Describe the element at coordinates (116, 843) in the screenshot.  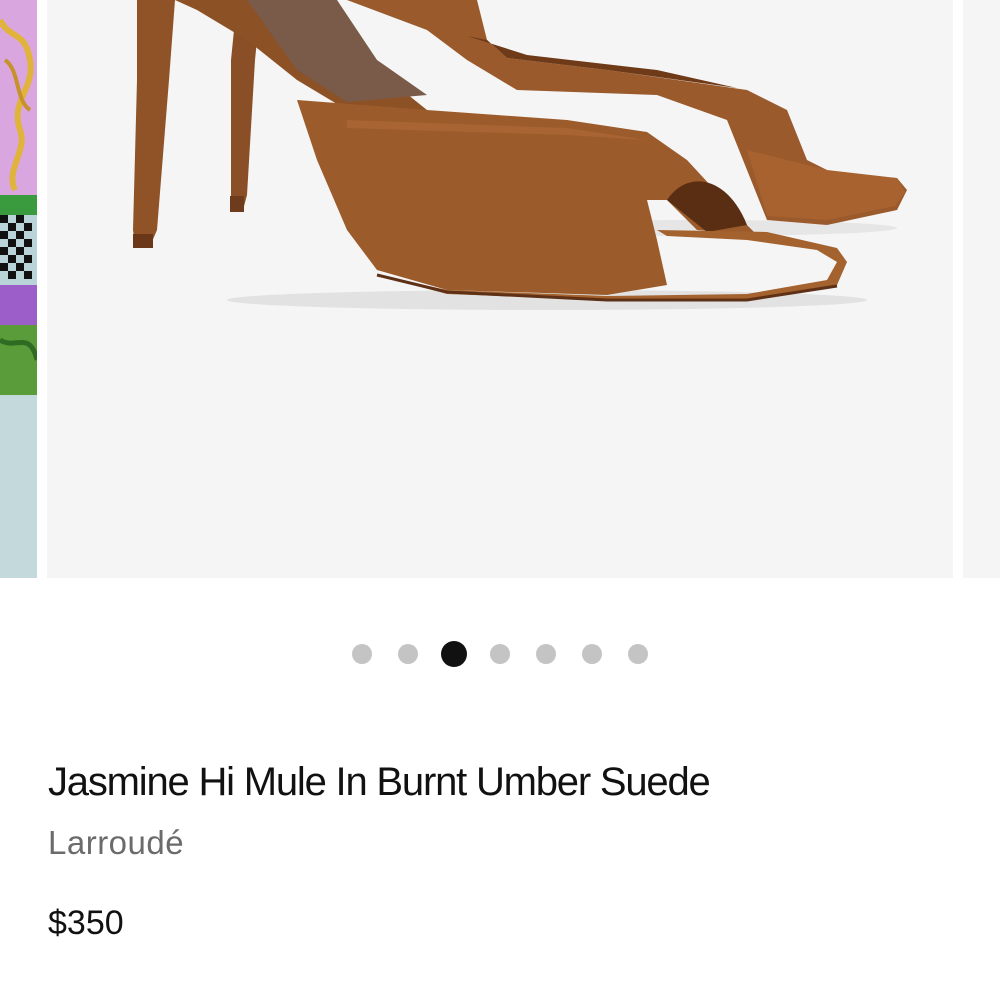
I see `product-brand: Larroudé` at that location.